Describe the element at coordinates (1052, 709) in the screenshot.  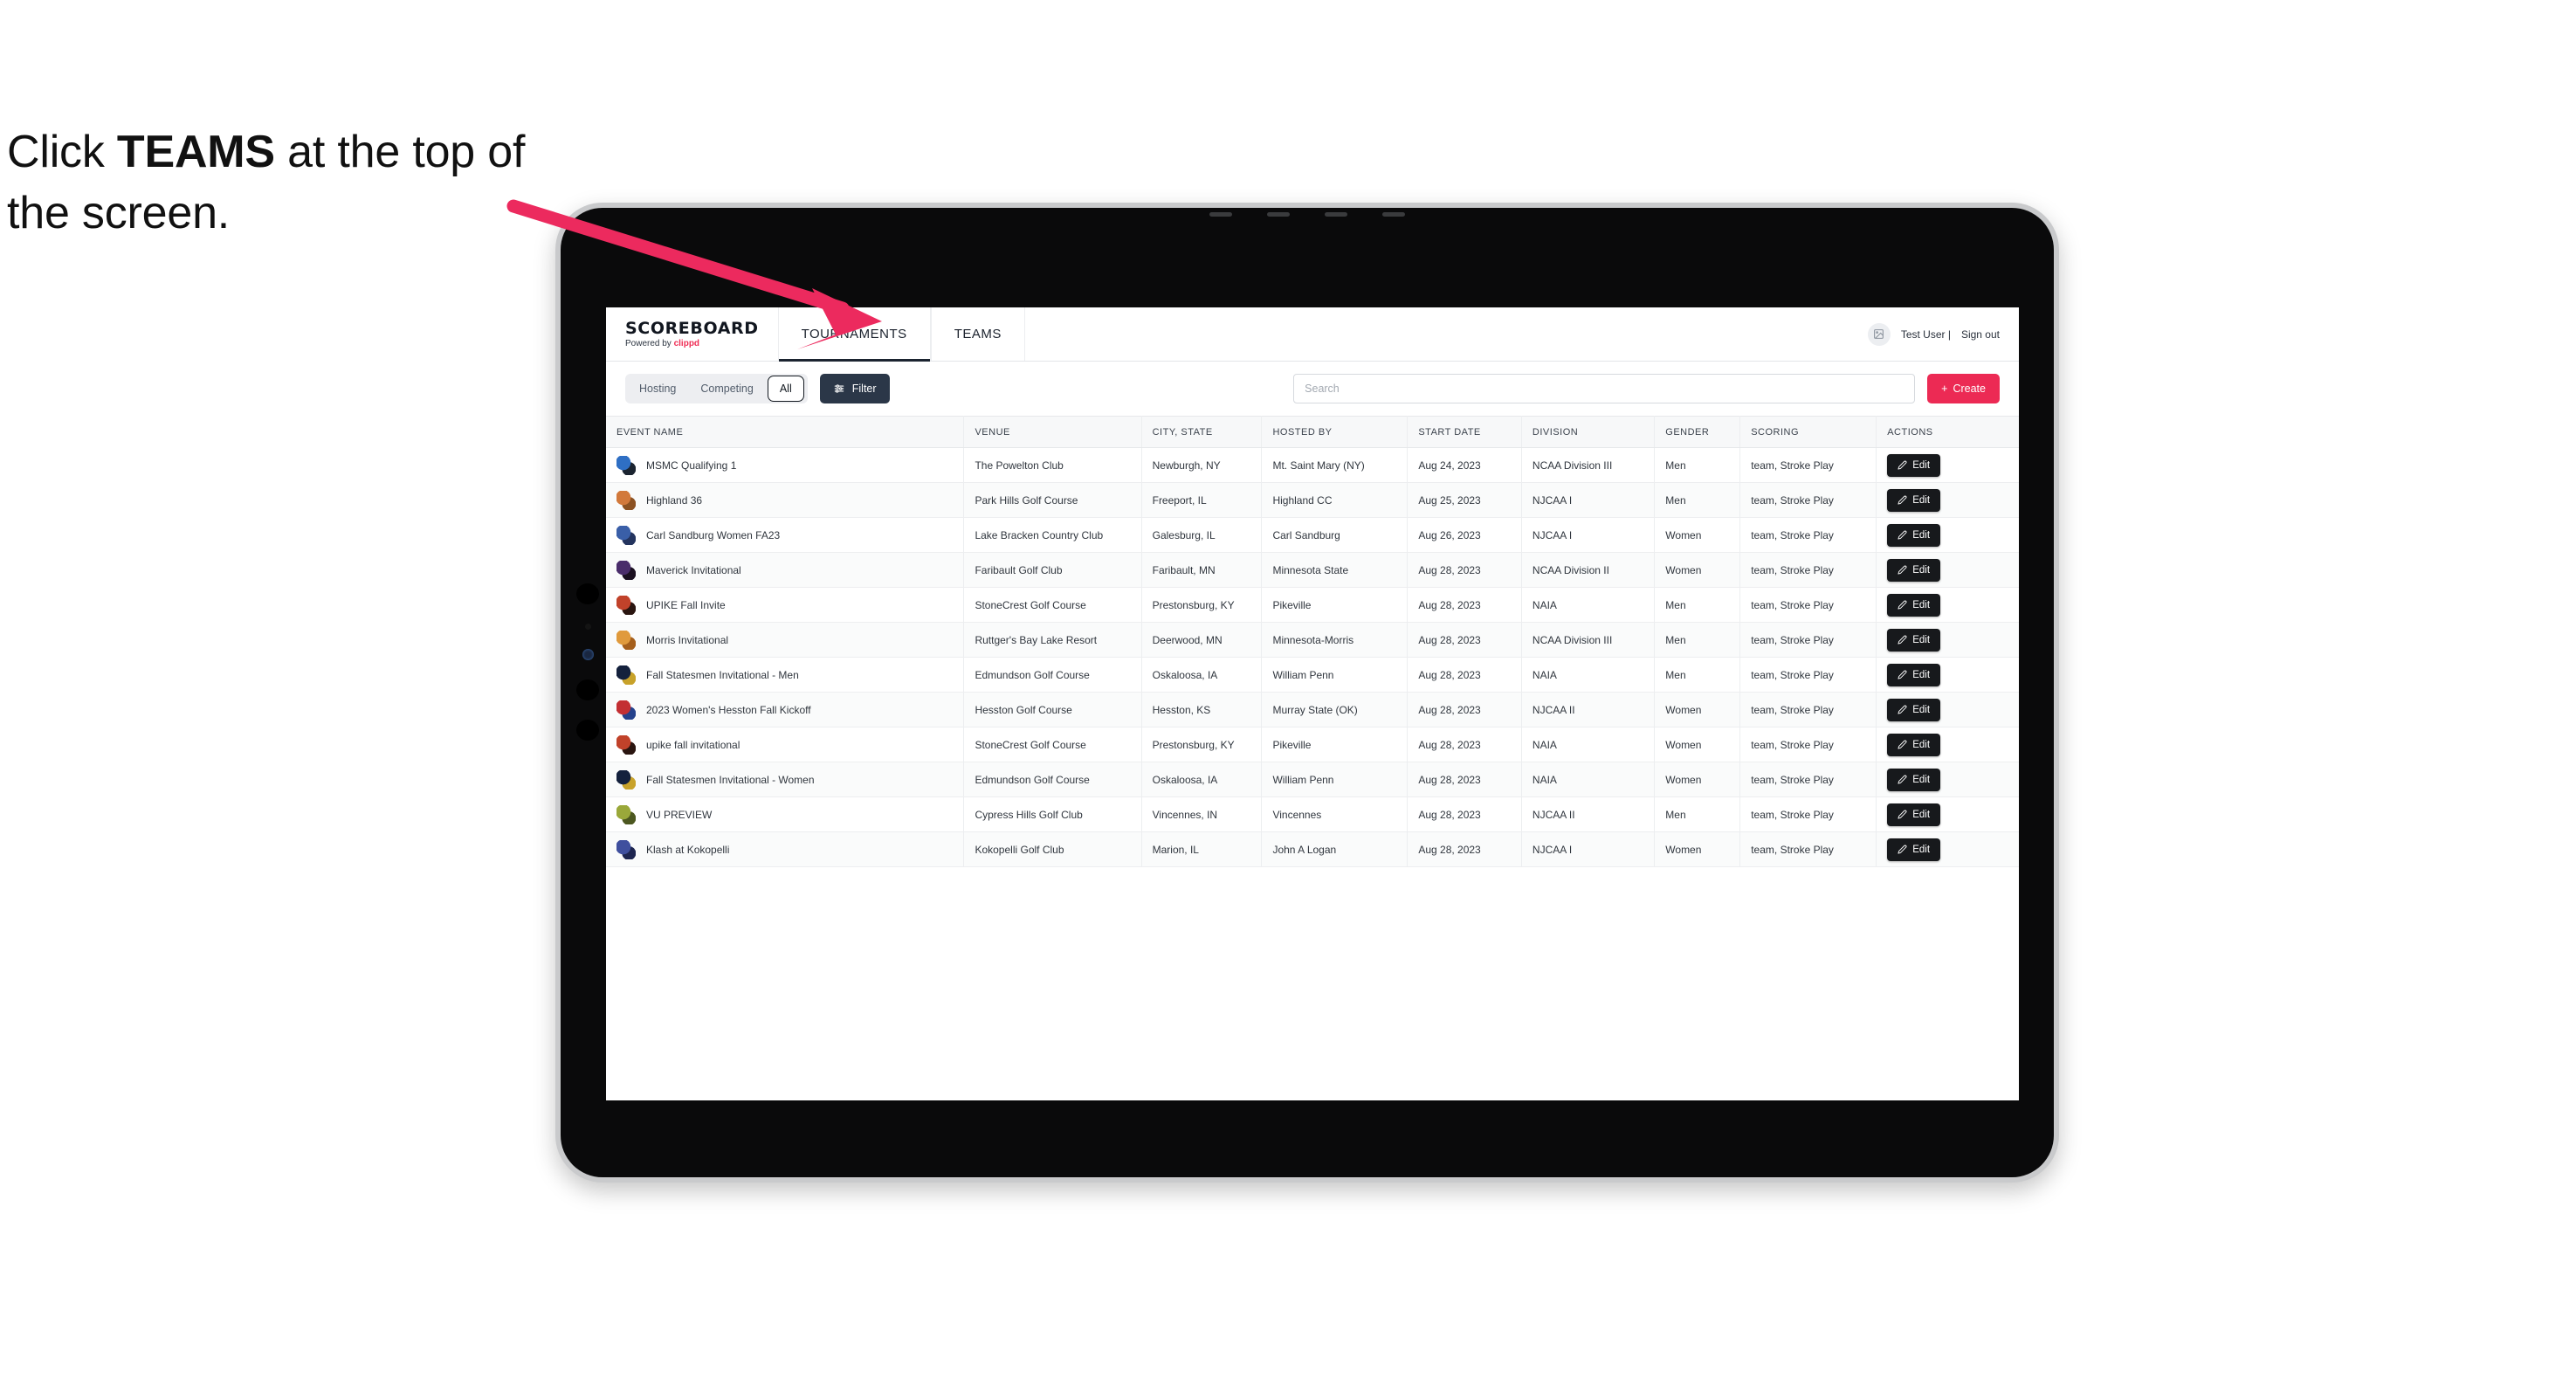
I see `cell-venue: Hesston Golf Course` at that location.